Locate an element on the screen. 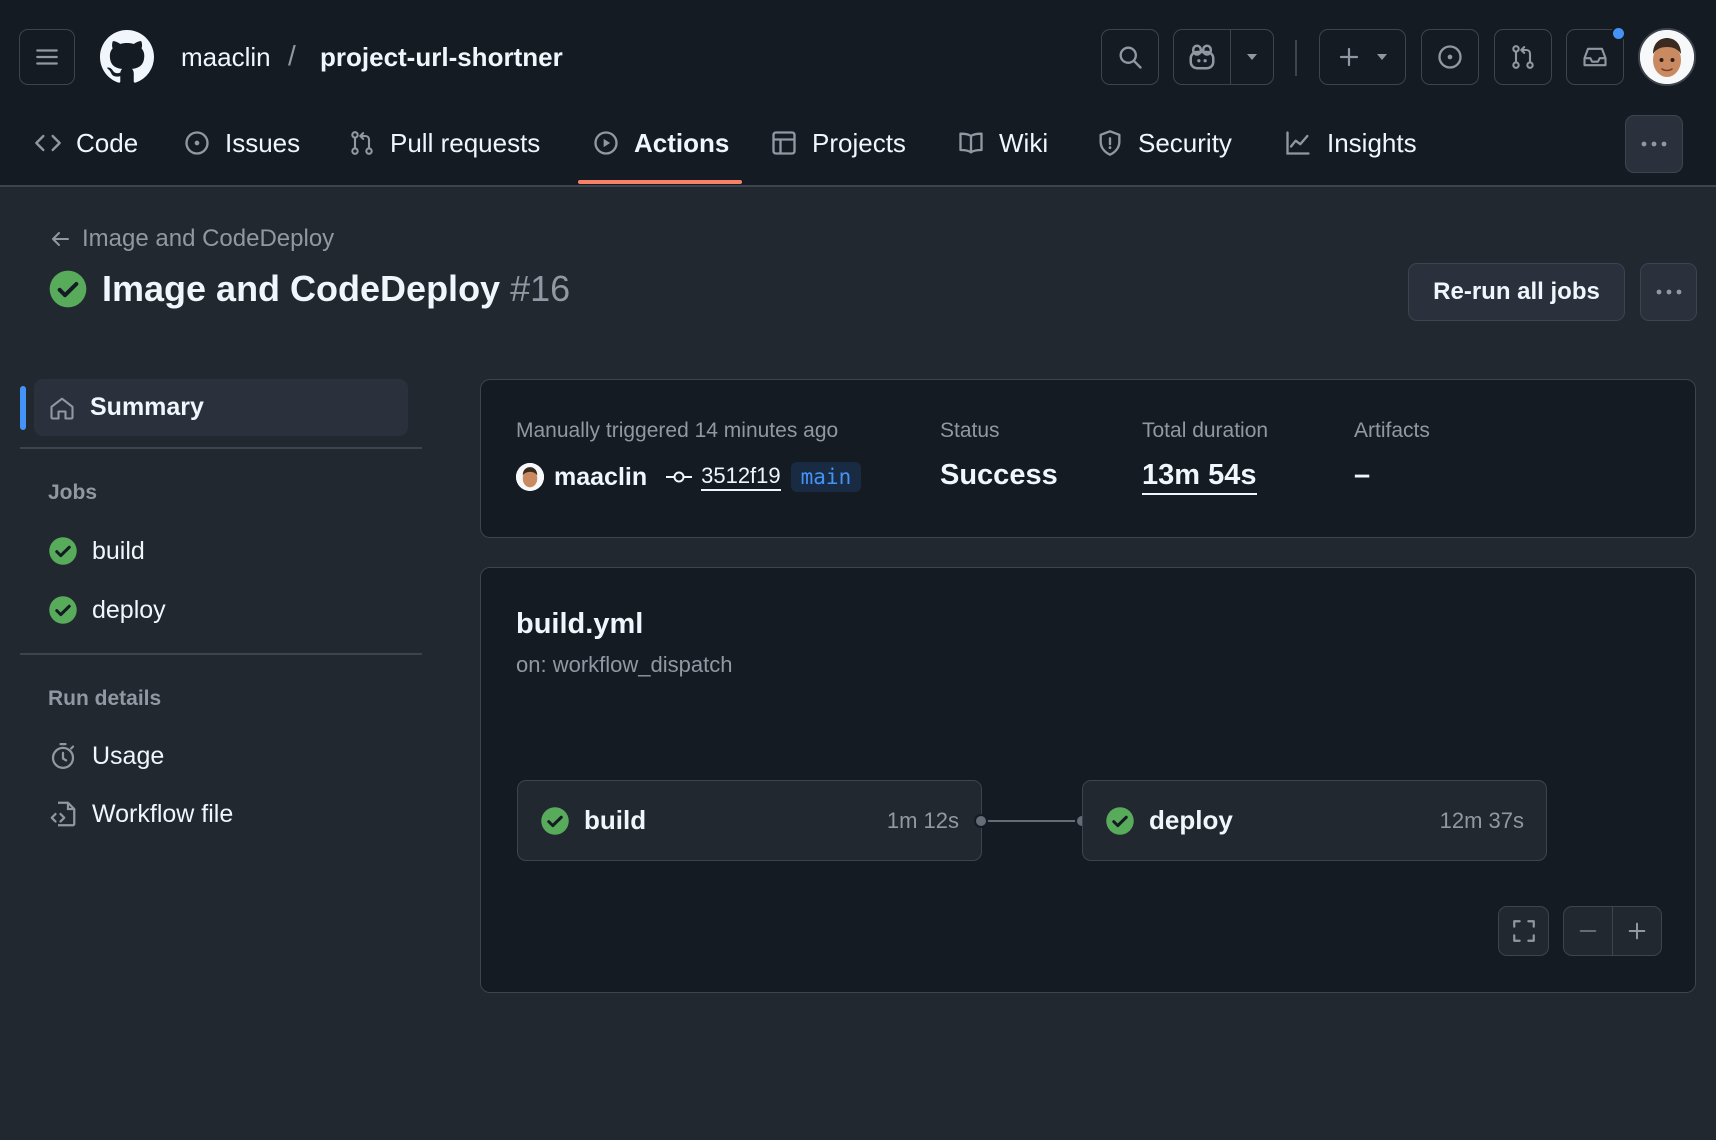 The image size is (1716, 1140). sidebar-job-label: build is located at coordinates (118, 550).